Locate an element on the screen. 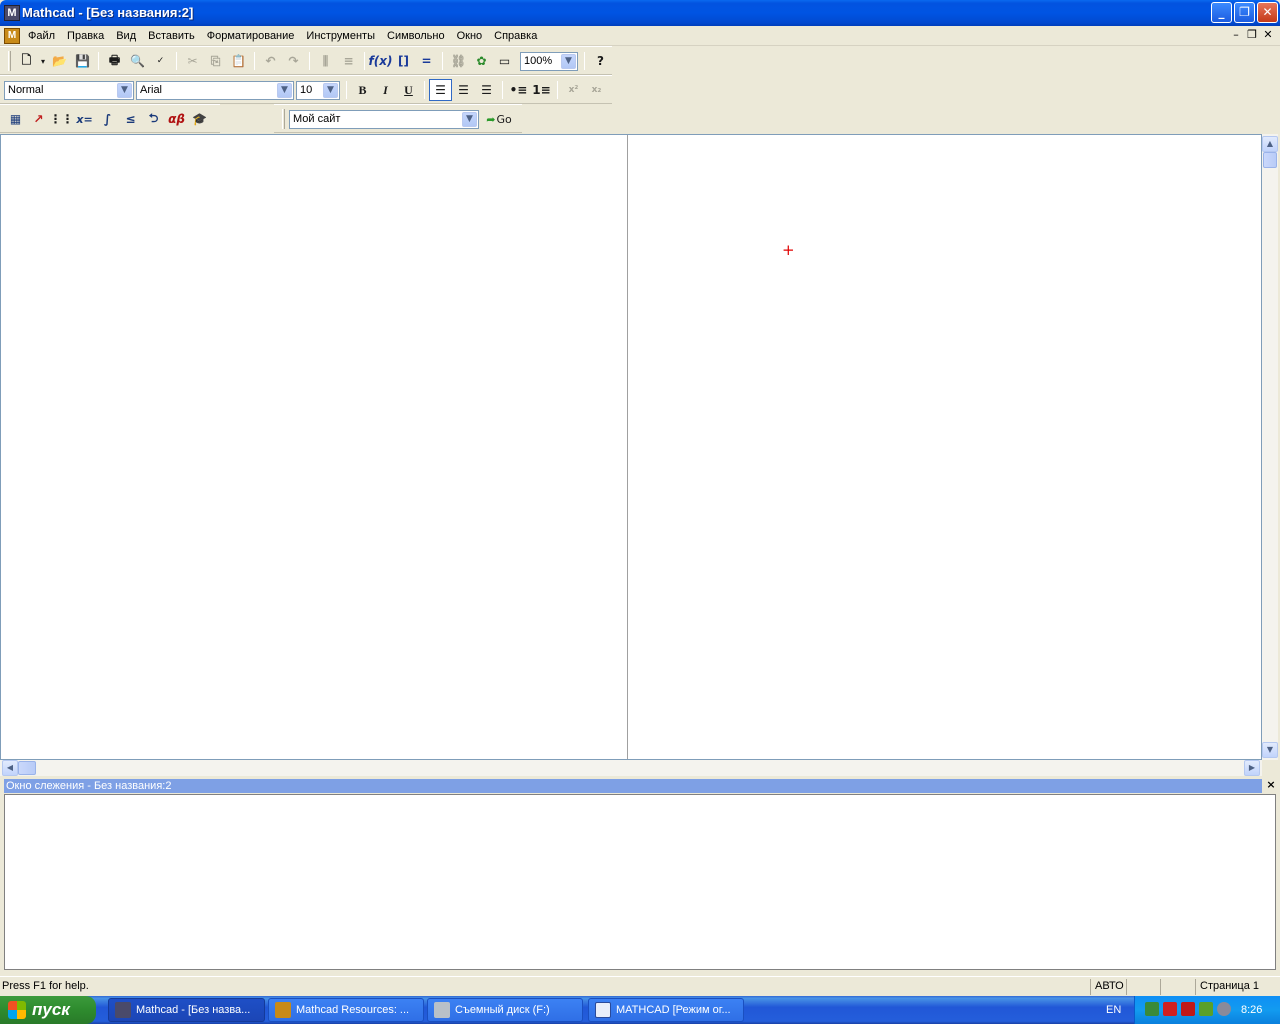 This screenshot has height=1024, width=1280. menu-item-2: Вид is located at coordinates (126, 36).